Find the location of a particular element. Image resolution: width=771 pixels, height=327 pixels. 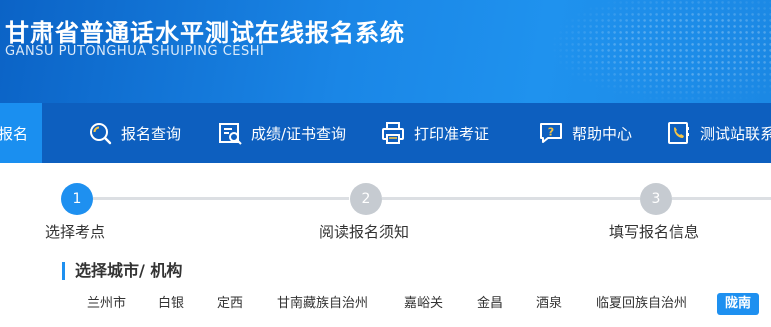

site-subtitle: GANSU PUTONGHUA SHUIPING CESHI is located at coordinates (135, 51).